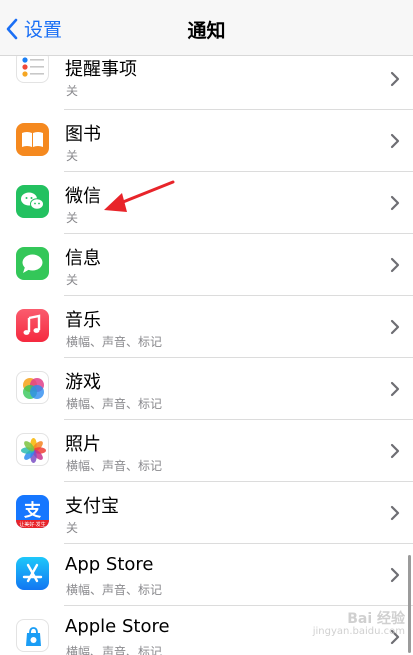  Describe the element at coordinates (83, 258) in the screenshot. I see `app-name: 信息` at that location.